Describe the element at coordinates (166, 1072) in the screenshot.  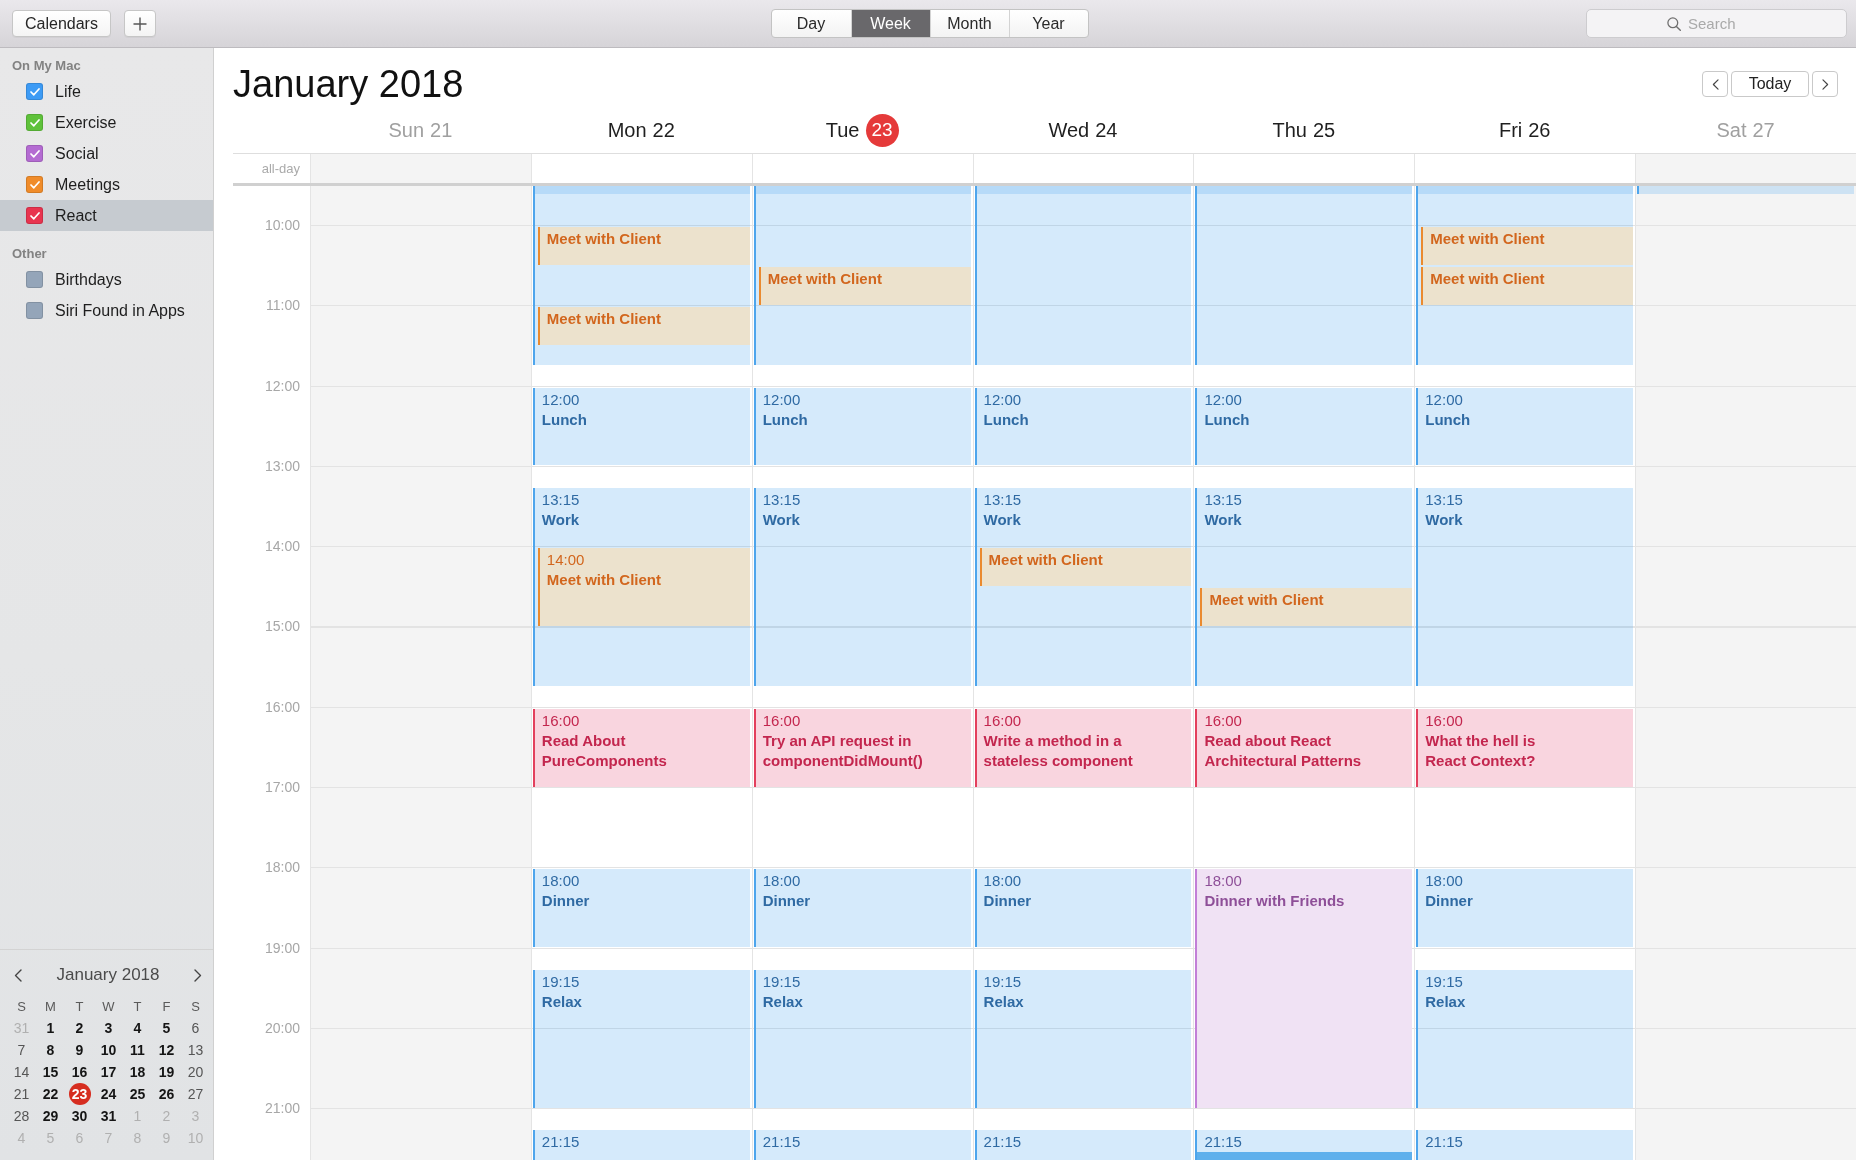
I see `mini-calendar-day: 19` at that location.